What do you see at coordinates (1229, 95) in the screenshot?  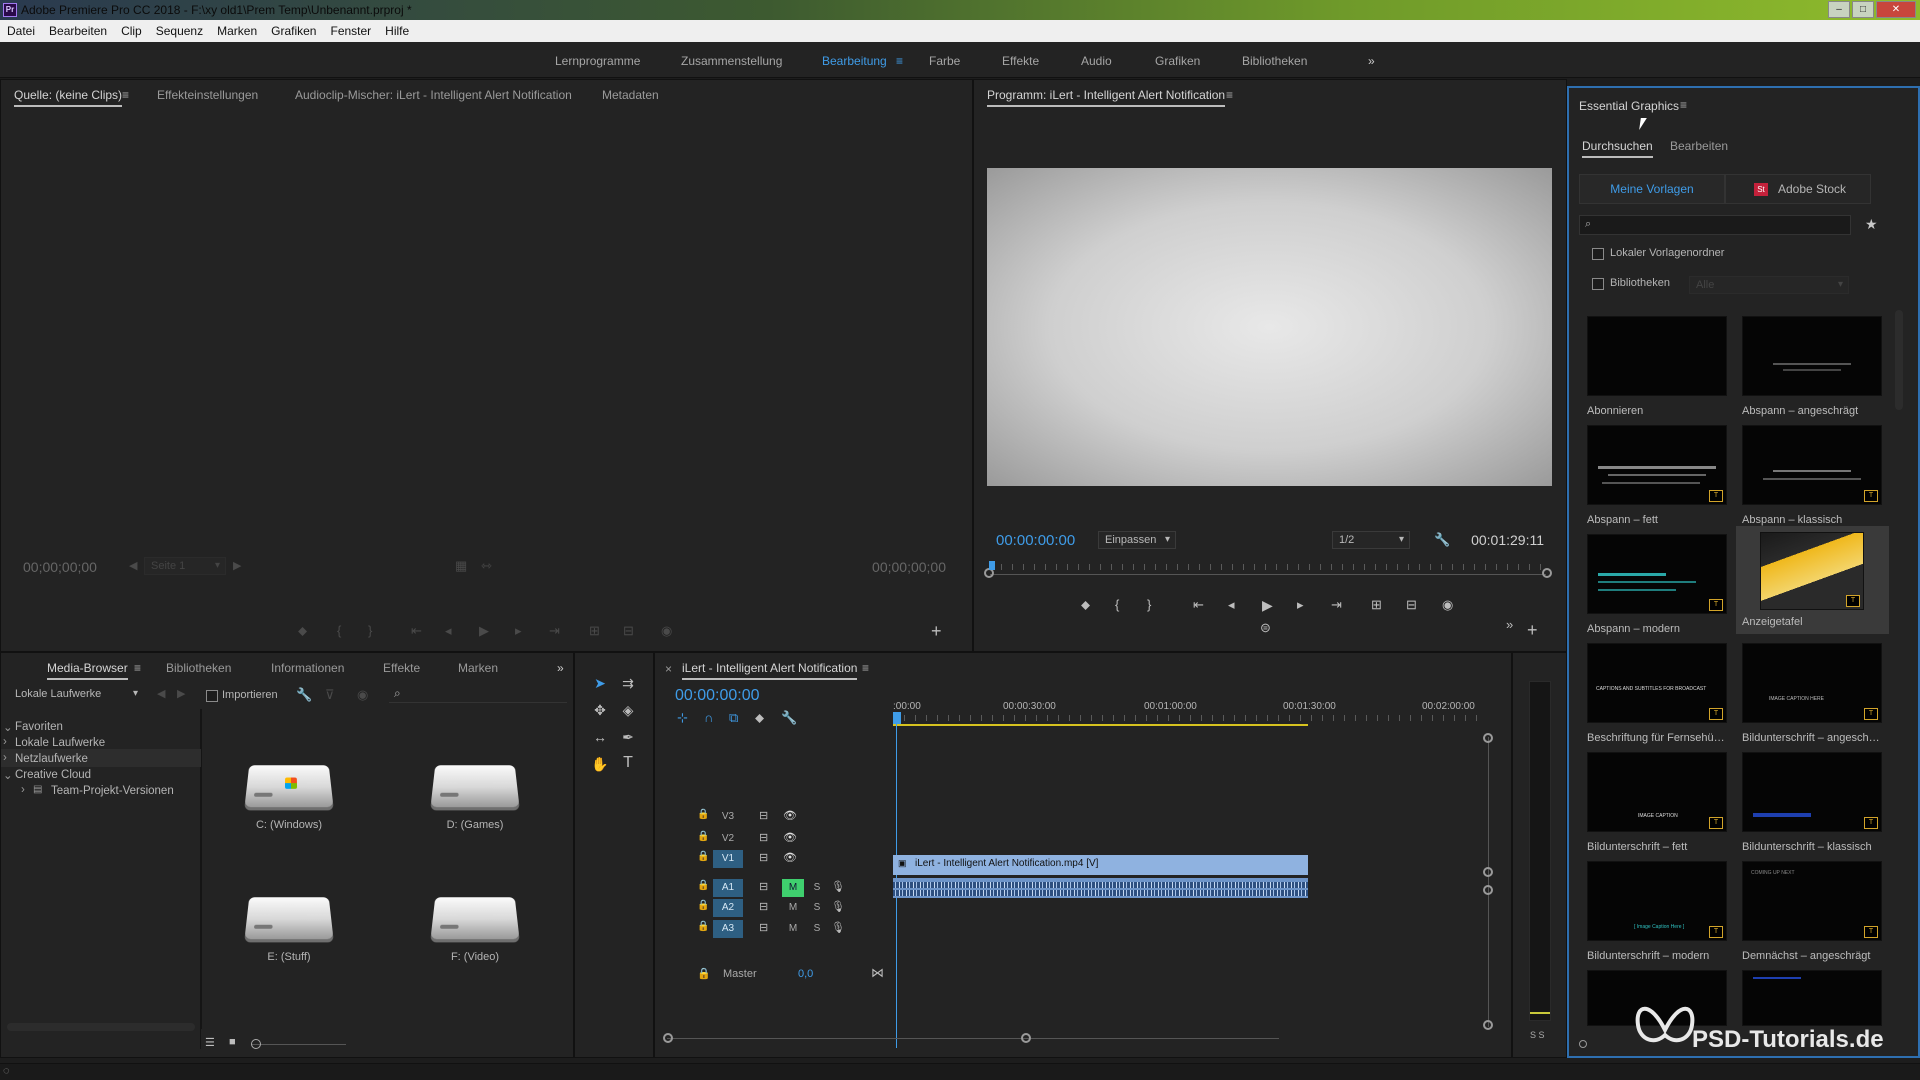 I see `tab-program-menu-icon: ≡` at bounding box center [1229, 95].